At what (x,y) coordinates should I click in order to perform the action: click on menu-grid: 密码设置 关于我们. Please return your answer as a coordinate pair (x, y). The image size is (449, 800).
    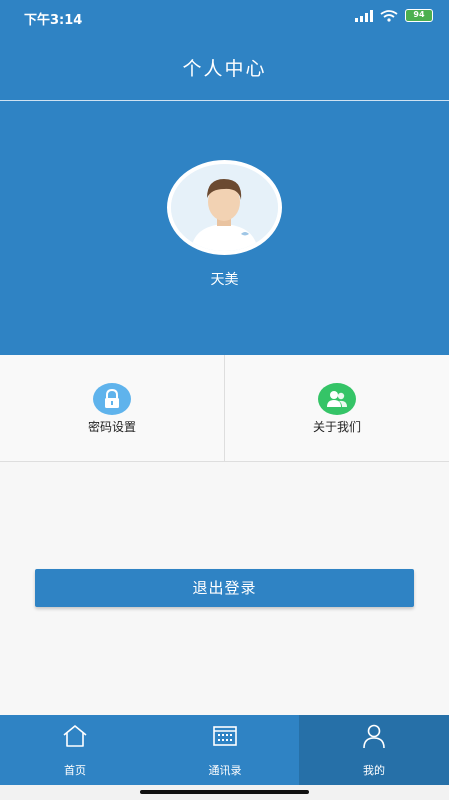
    Looking at the image, I should click on (224, 408).